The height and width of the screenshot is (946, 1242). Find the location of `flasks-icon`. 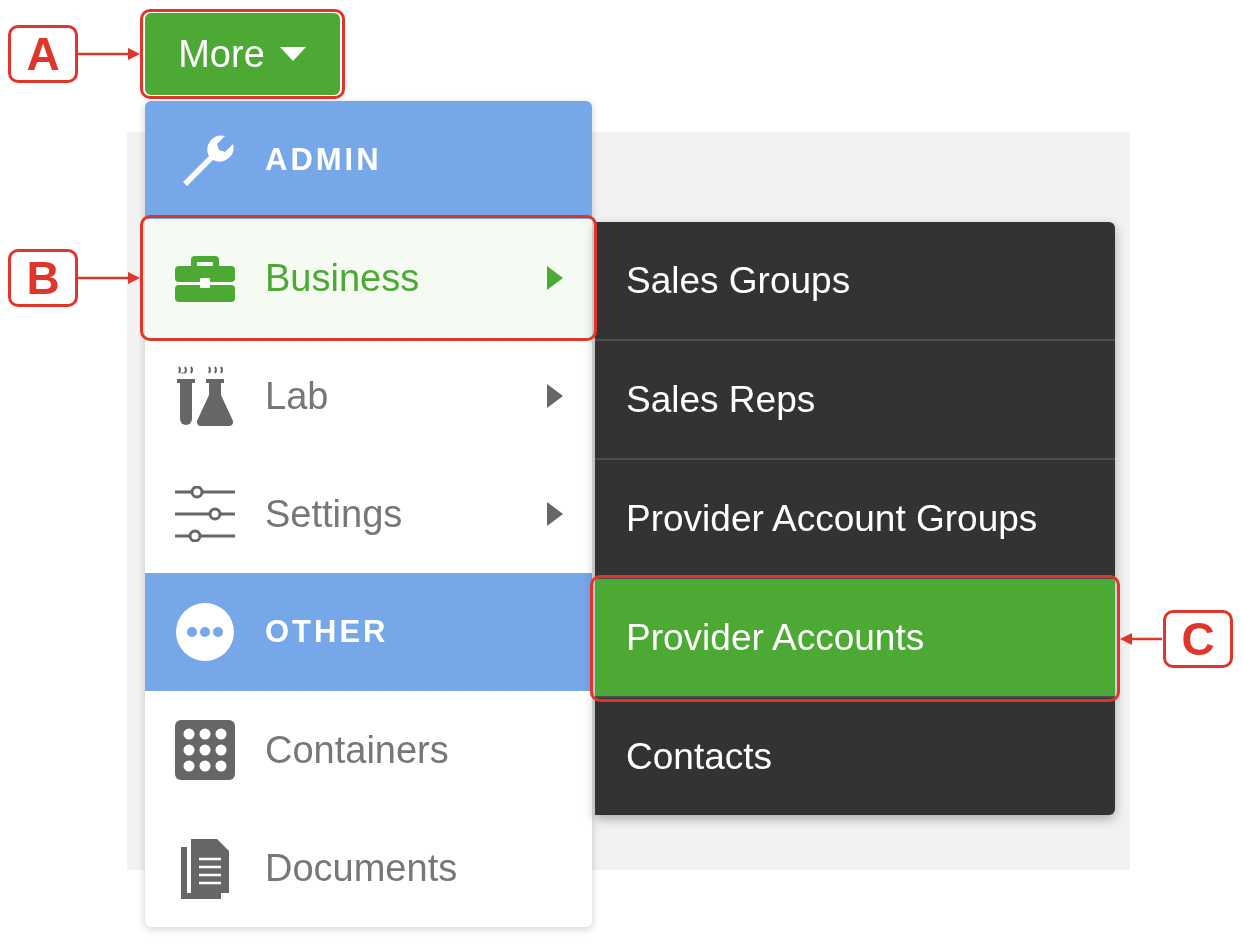

flasks-icon is located at coordinates (205, 396).